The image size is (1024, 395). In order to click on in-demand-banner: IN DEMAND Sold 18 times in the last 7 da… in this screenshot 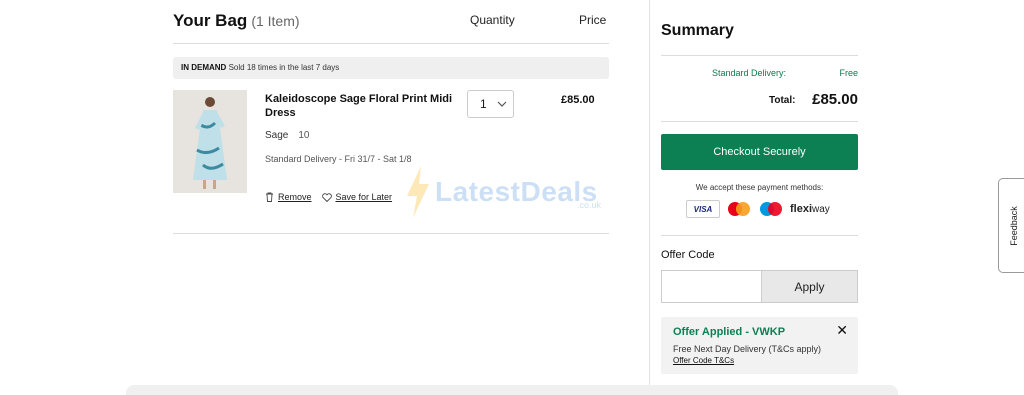, I will do `click(391, 68)`.